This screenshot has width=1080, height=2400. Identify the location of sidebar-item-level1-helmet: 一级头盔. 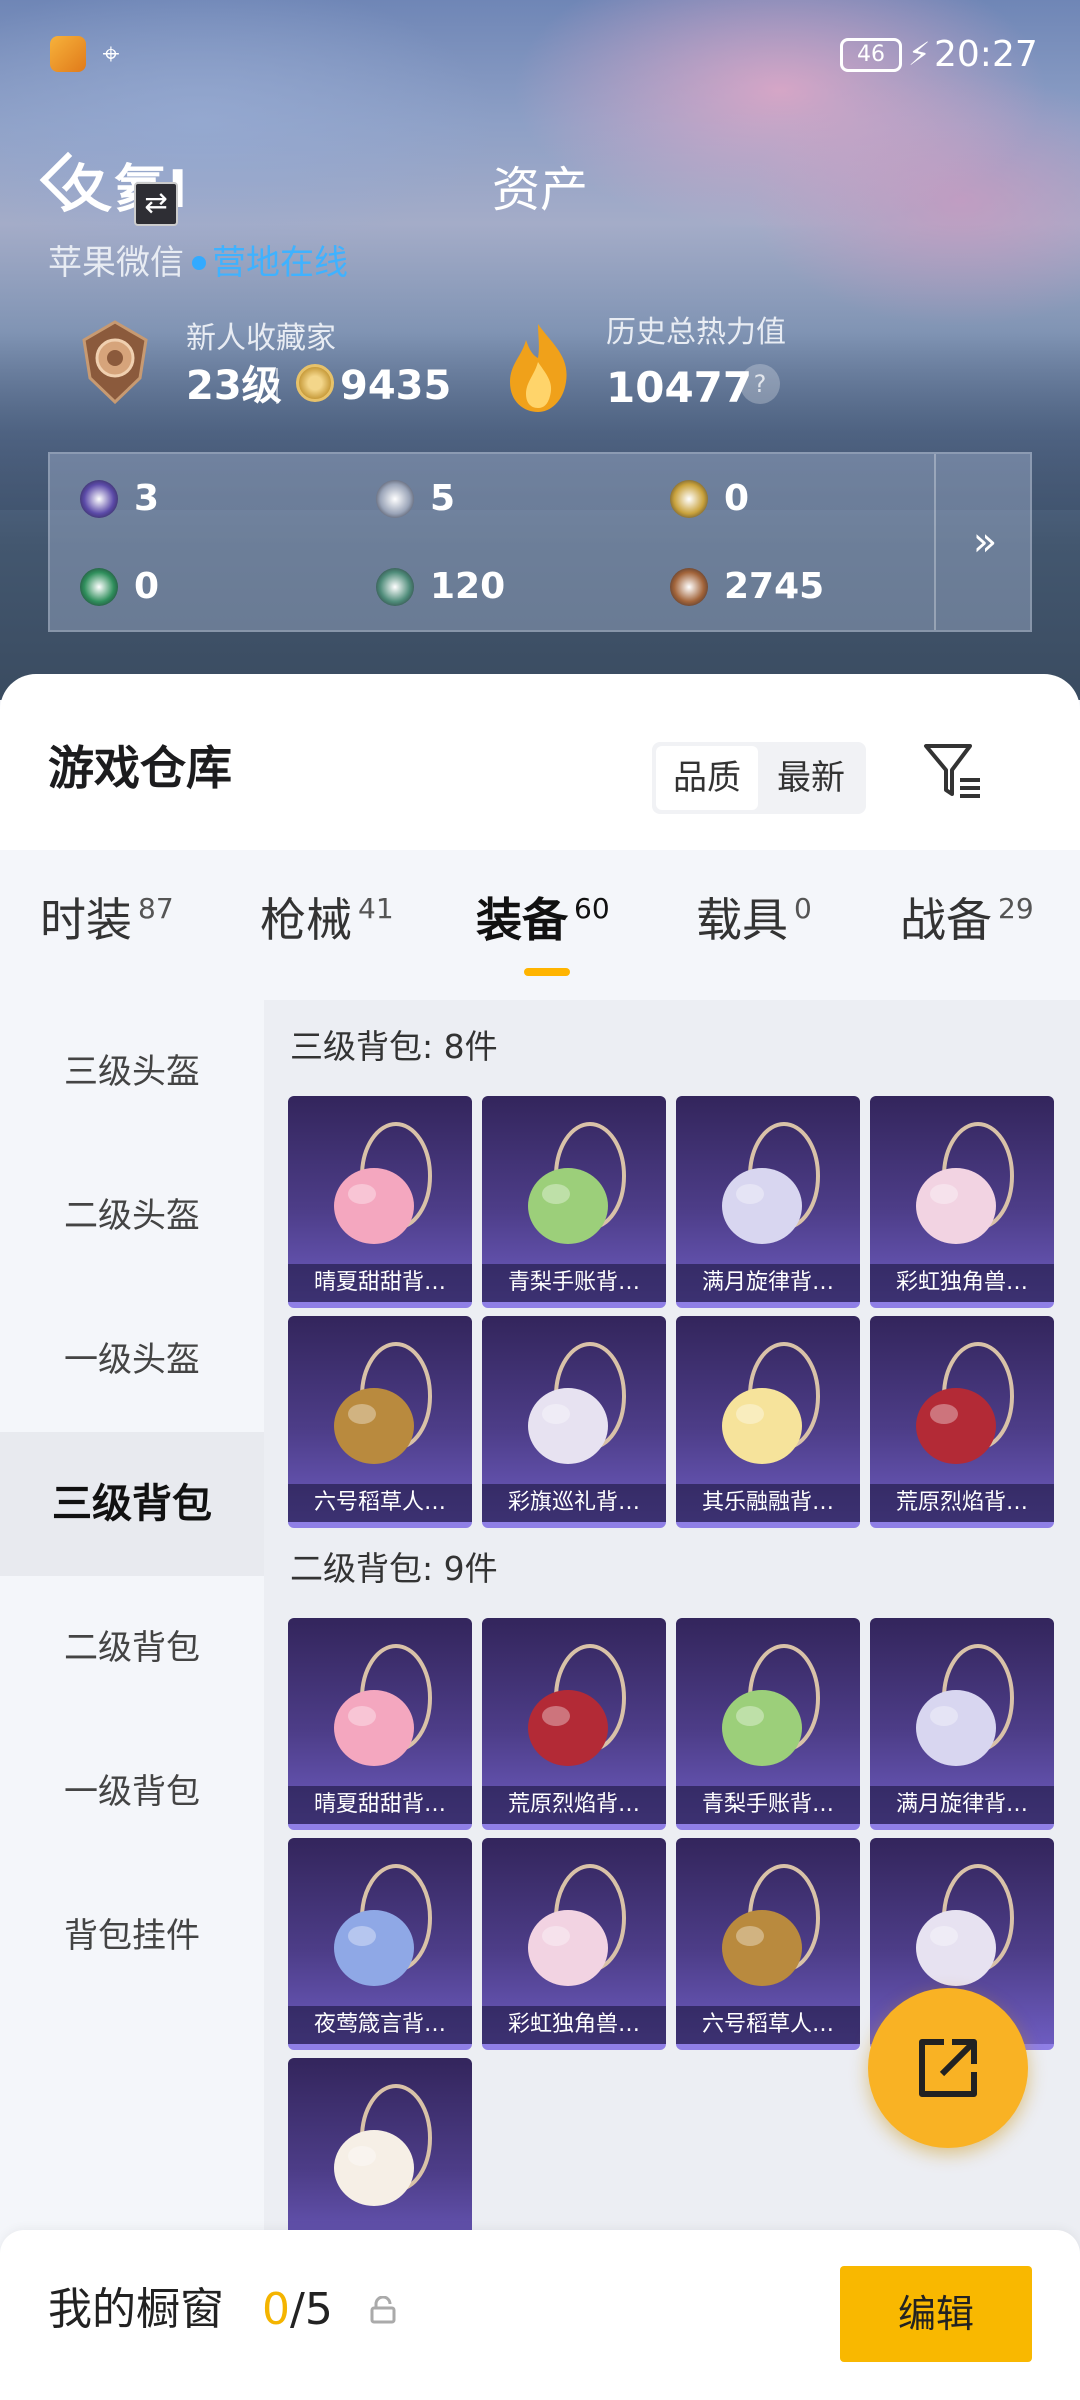
(132, 1360).